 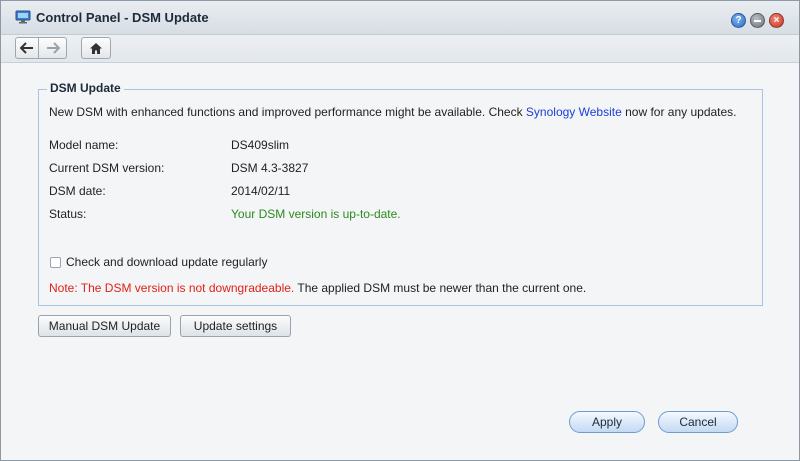 I want to click on home-icon, so click(x=96, y=48).